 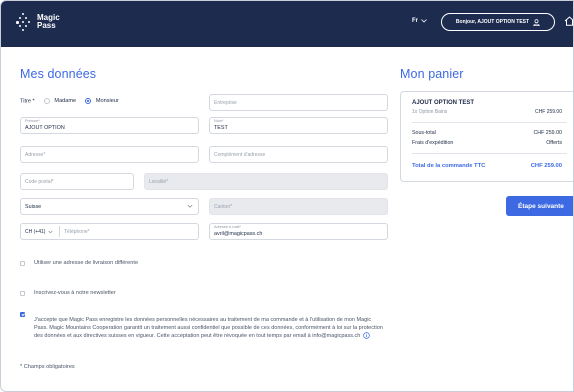 What do you see at coordinates (221, 128) in the screenshot?
I see `nom-value: TEST` at bounding box center [221, 128].